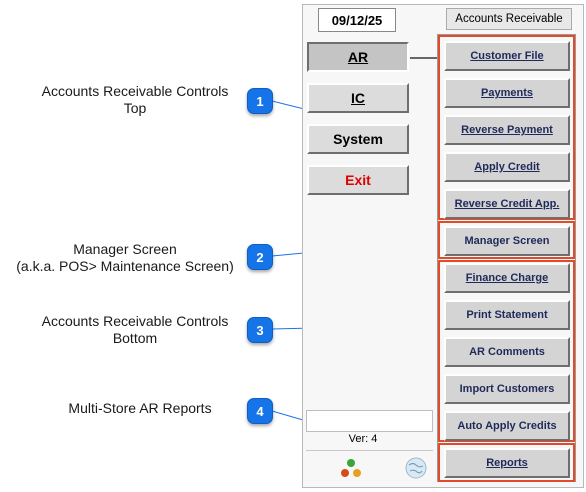 Image resolution: width=586 pixels, height=492 pixels. What do you see at coordinates (507, 352) in the screenshot?
I see `ar-comments-button: AR Comments` at bounding box center [507, 352].